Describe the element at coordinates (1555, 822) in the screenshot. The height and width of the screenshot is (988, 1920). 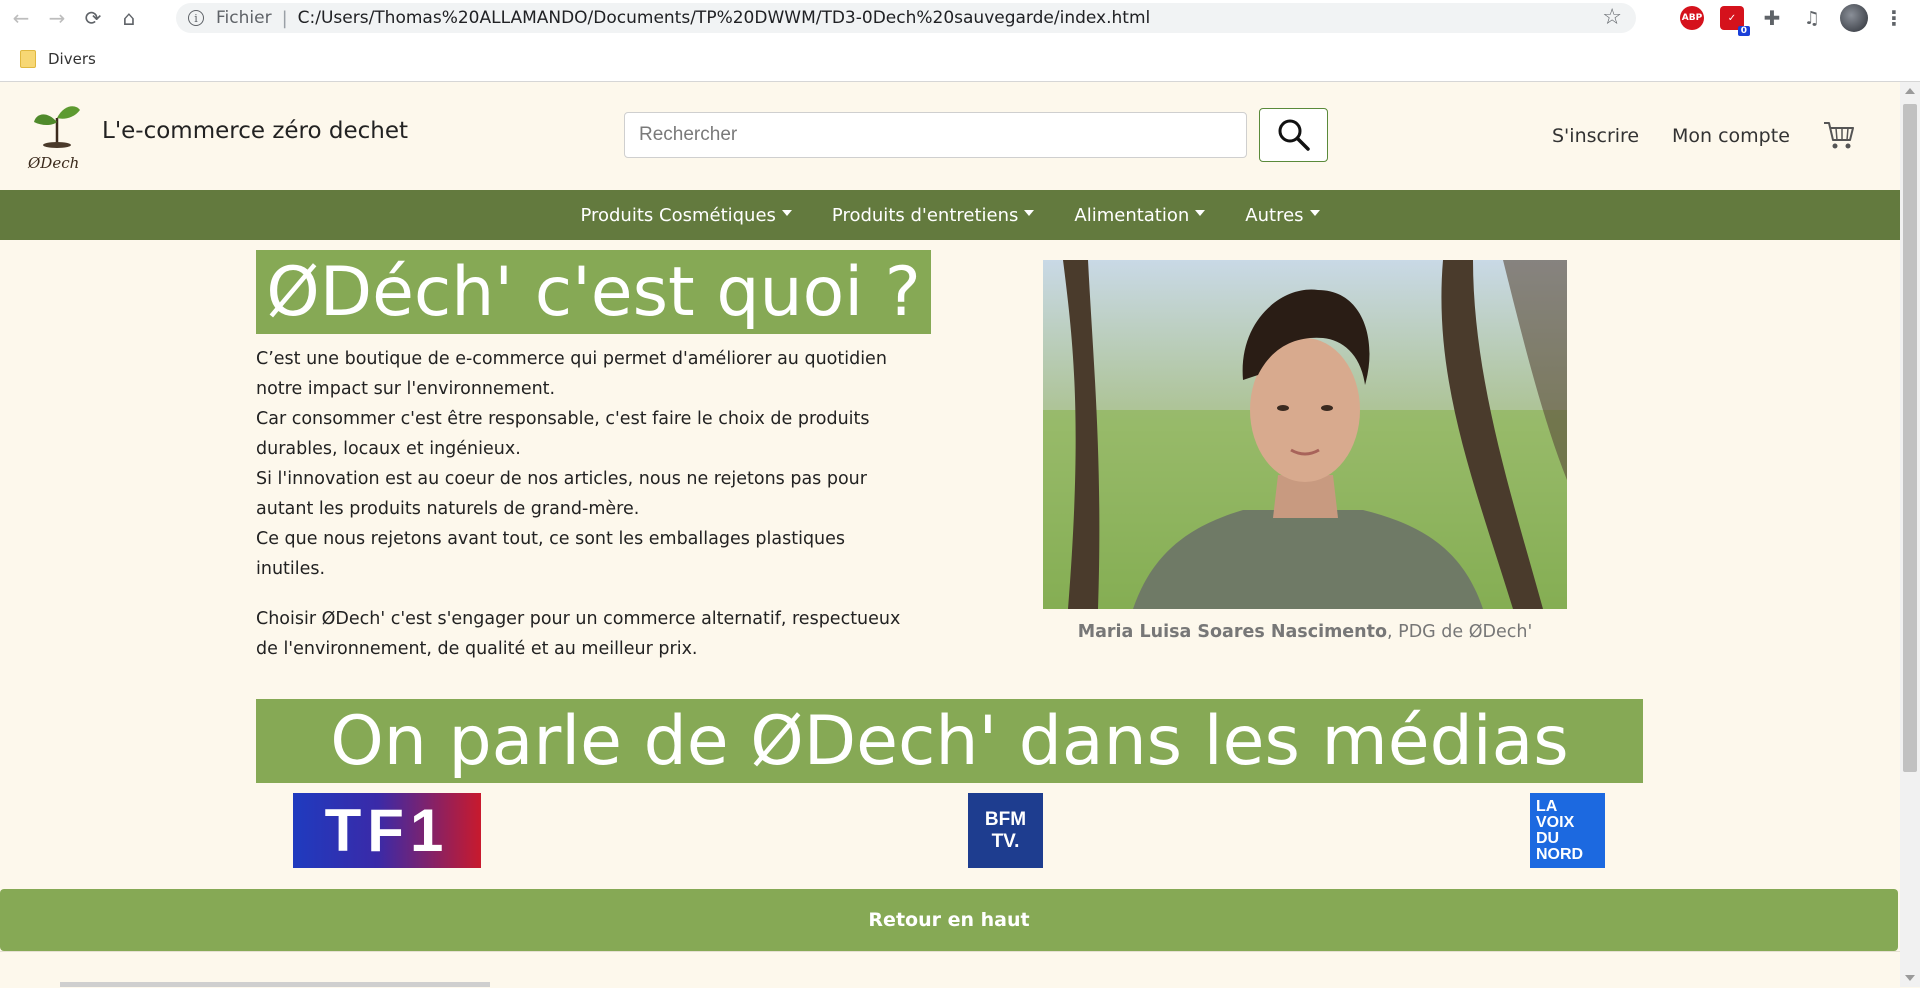
I see `lvdn-line: VOIX` at that location.